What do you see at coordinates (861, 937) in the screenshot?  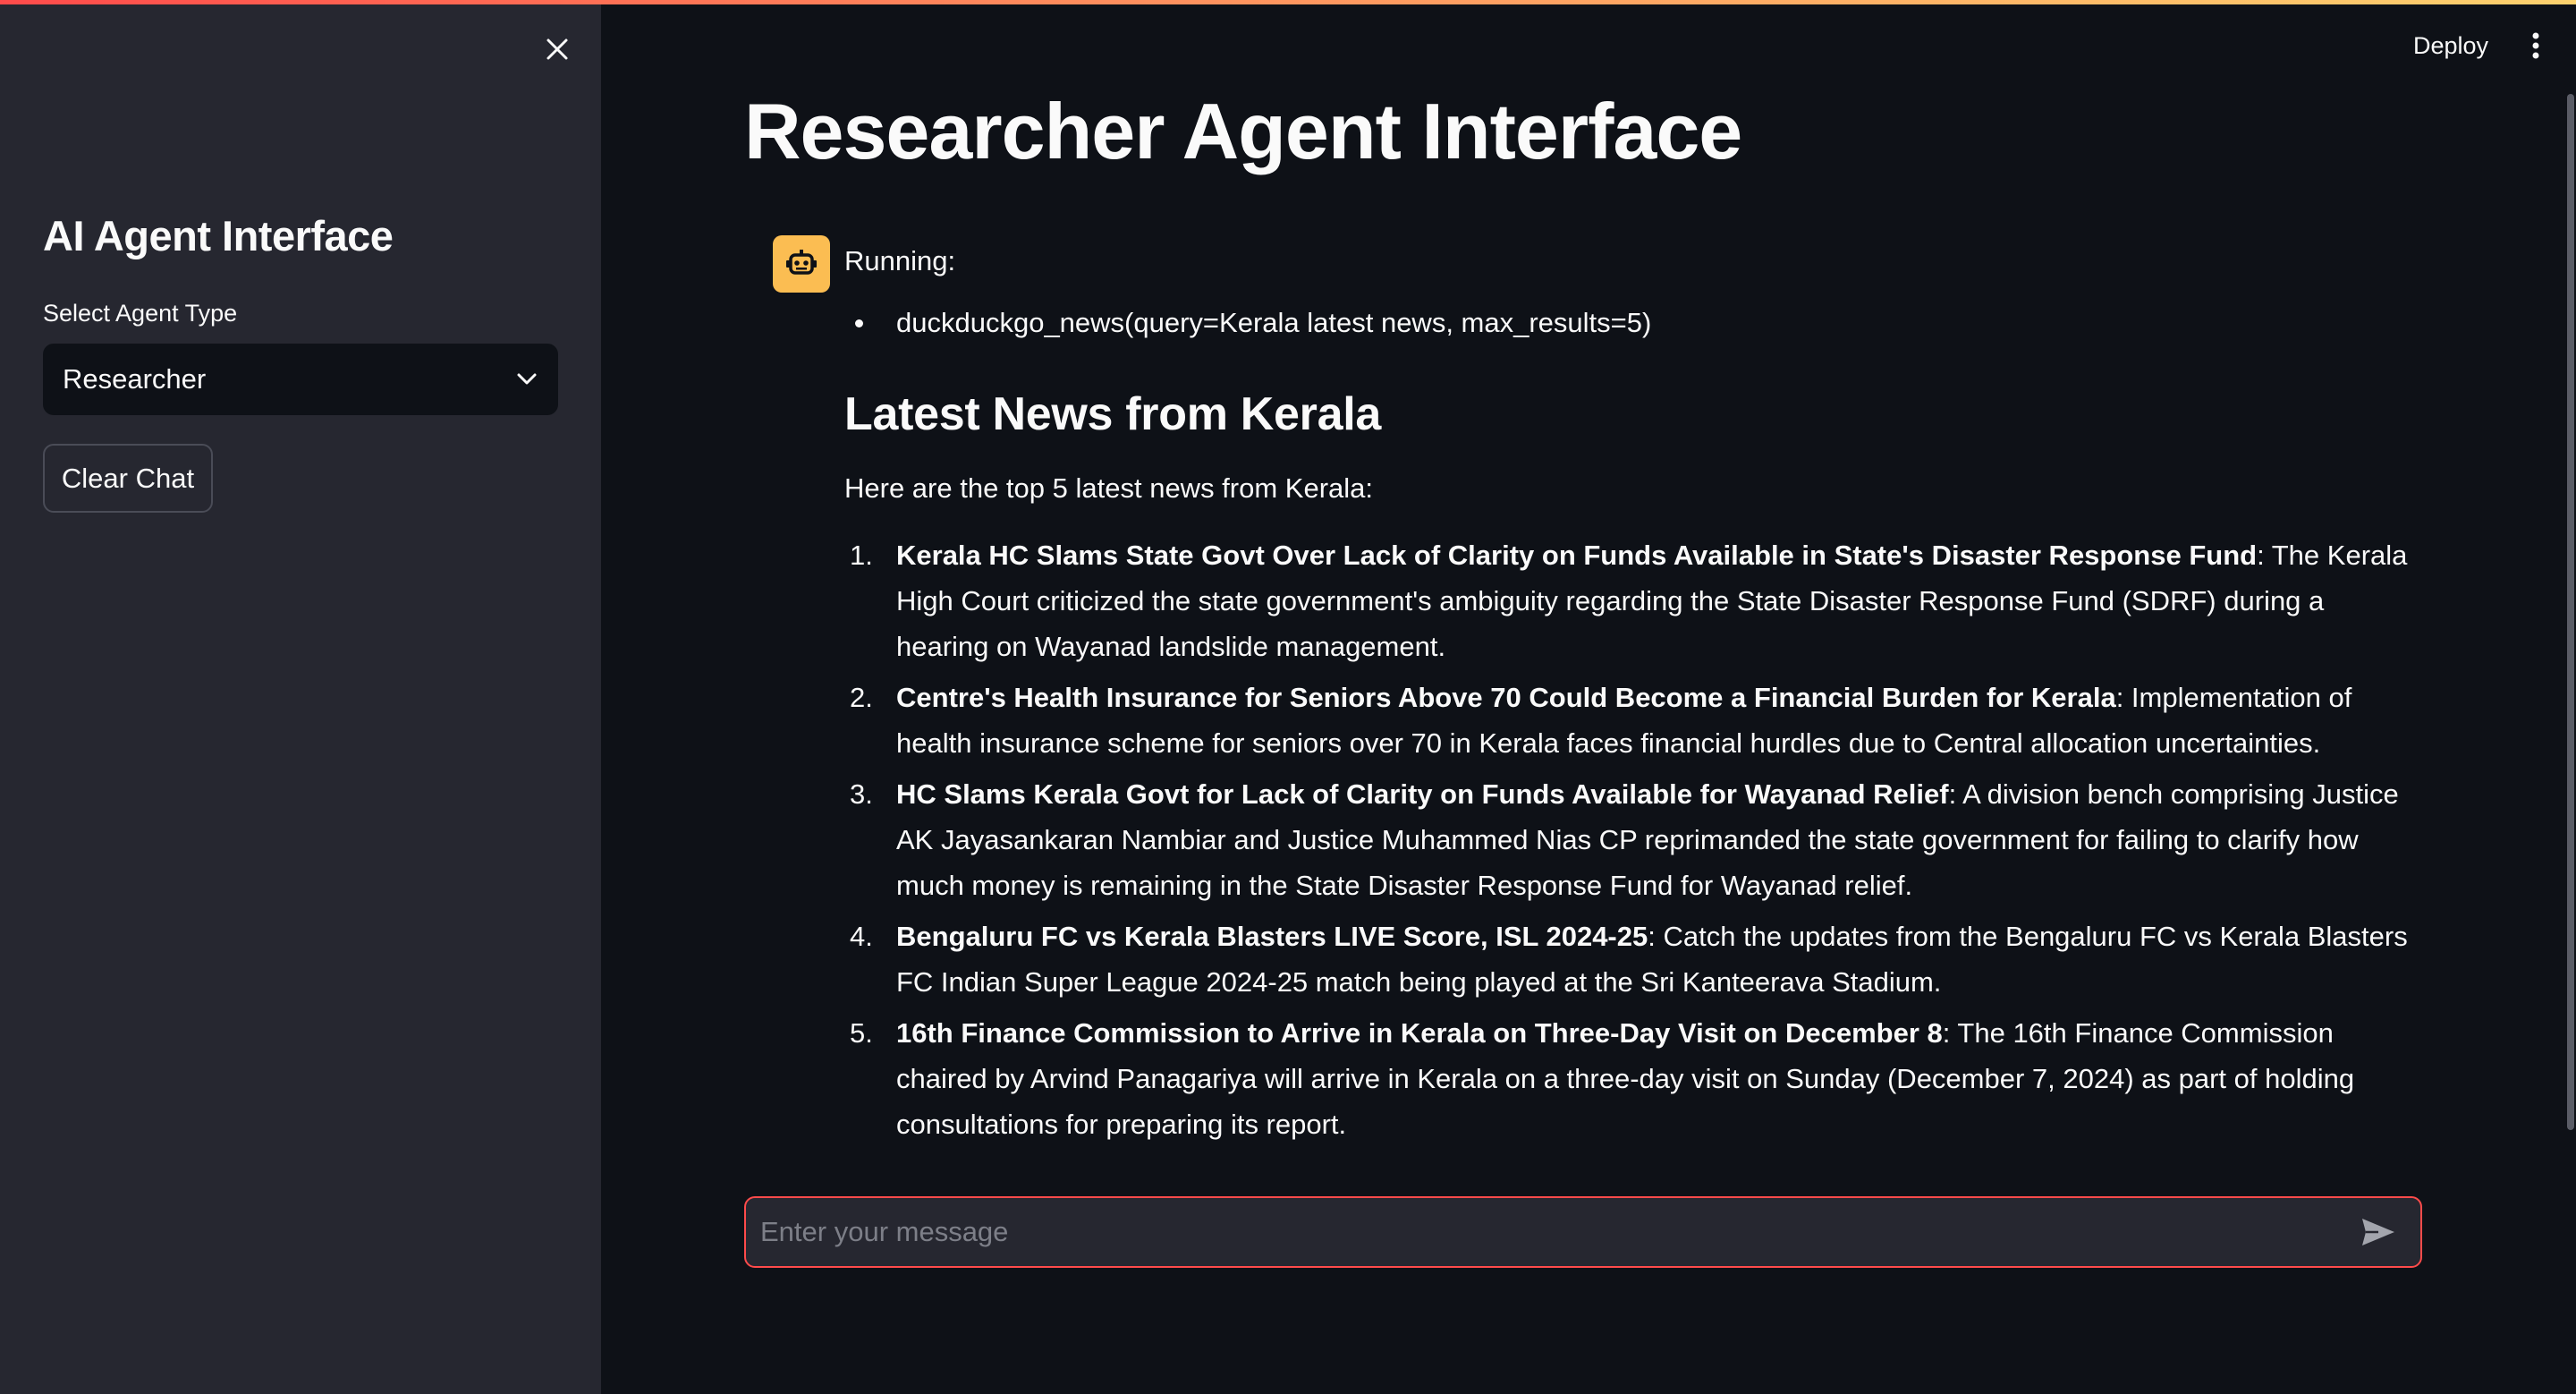 I see `news-number: 4.` at bounding box center [861, 937].